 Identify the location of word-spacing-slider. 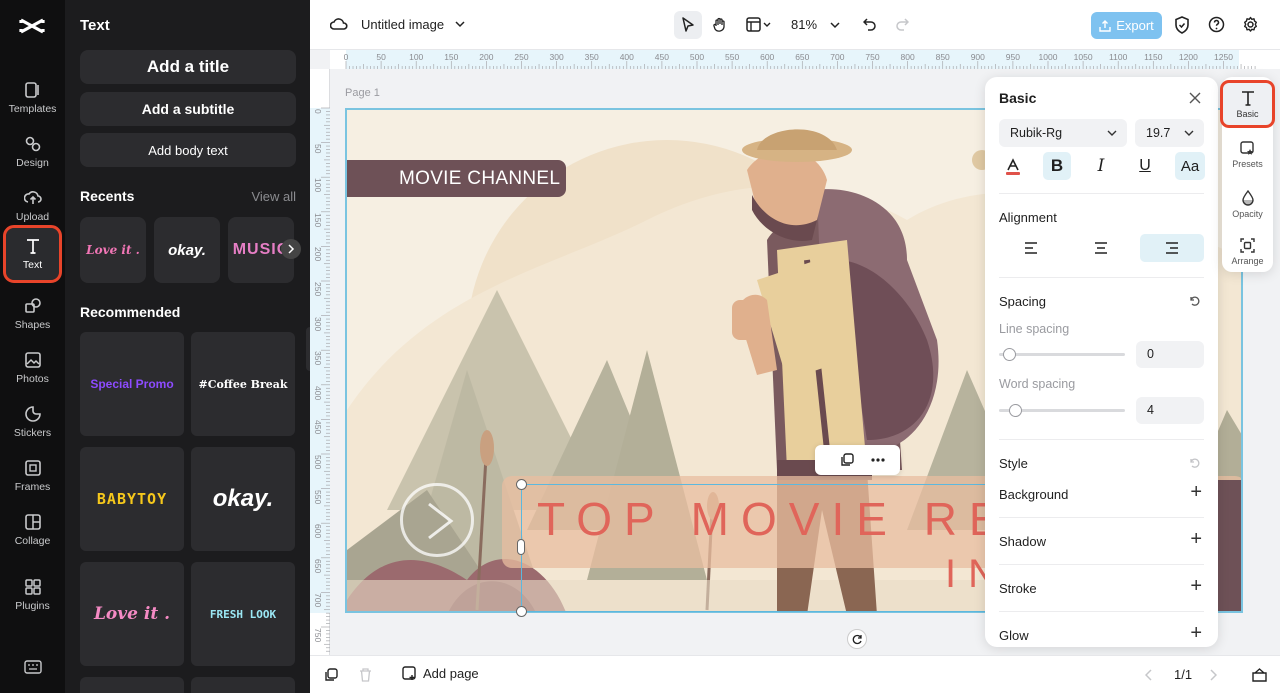
(1062, 410).